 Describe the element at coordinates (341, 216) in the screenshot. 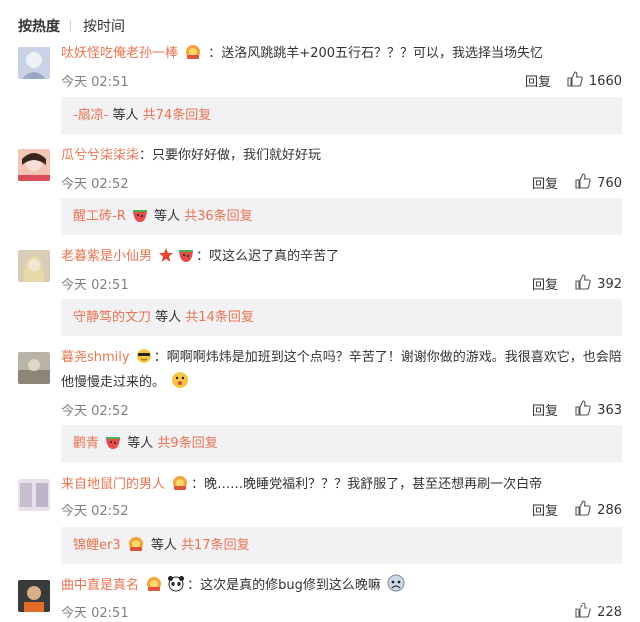

I see `sub-replies: 醒工砖-R 等人 共36条回复` at that location.